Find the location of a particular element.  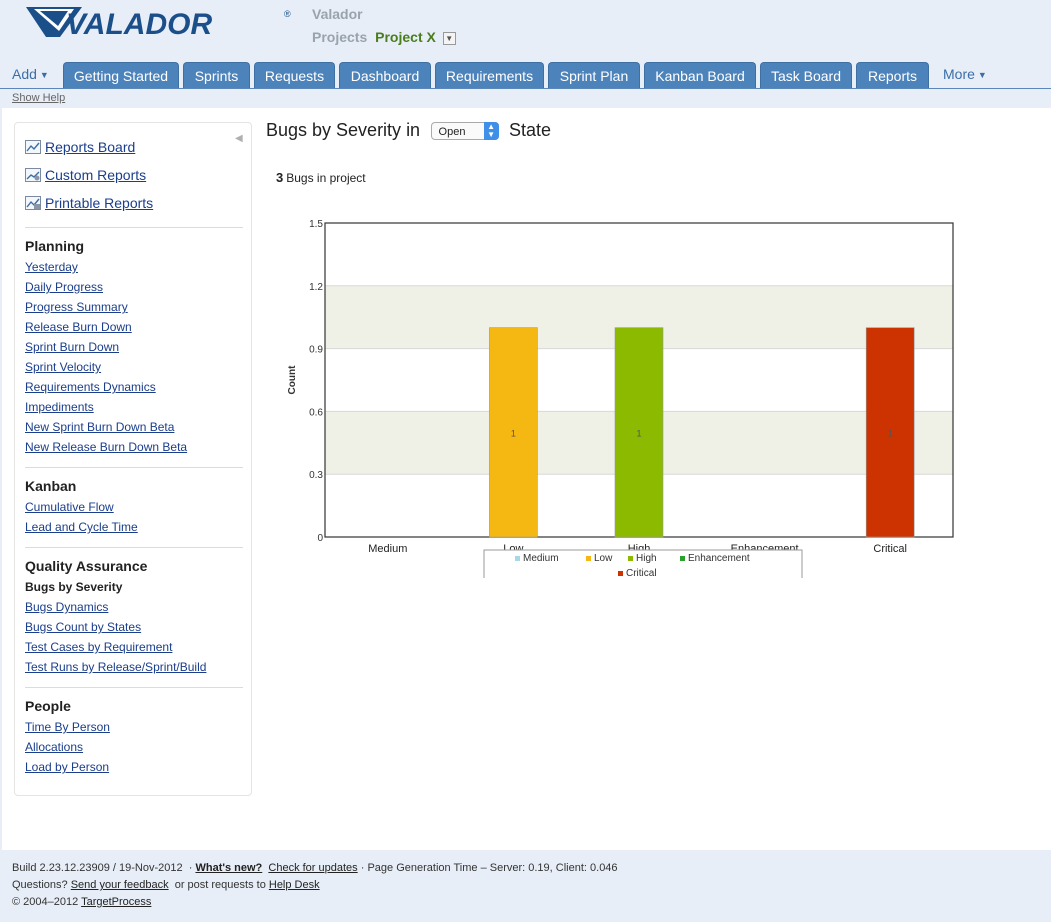

x-tick-label: Medium is located at coordinates (387, 549).